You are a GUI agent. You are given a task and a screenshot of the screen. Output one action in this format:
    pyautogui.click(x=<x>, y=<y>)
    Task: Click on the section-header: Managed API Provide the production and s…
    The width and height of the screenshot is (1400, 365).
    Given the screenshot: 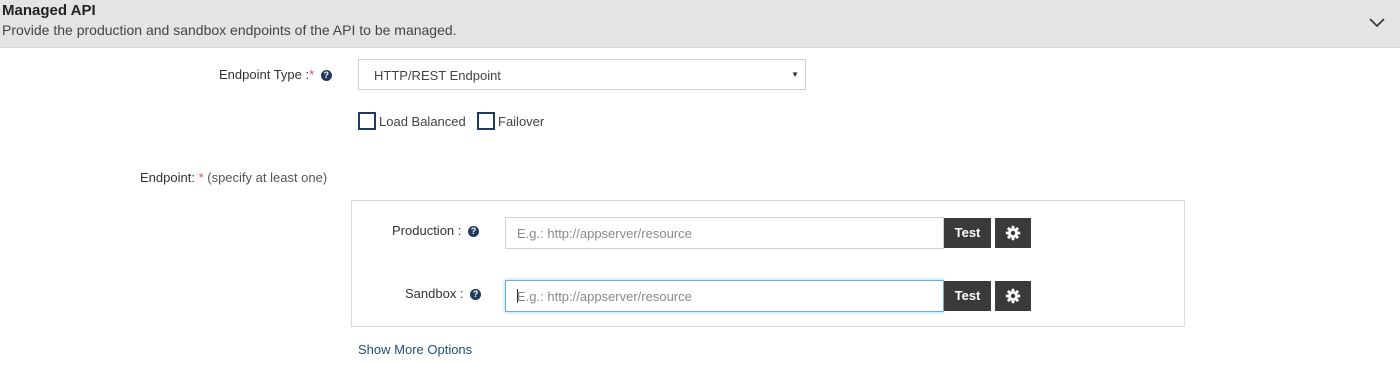 What is the action you would take?
    pyautogui.click(x=700, y=24)
    